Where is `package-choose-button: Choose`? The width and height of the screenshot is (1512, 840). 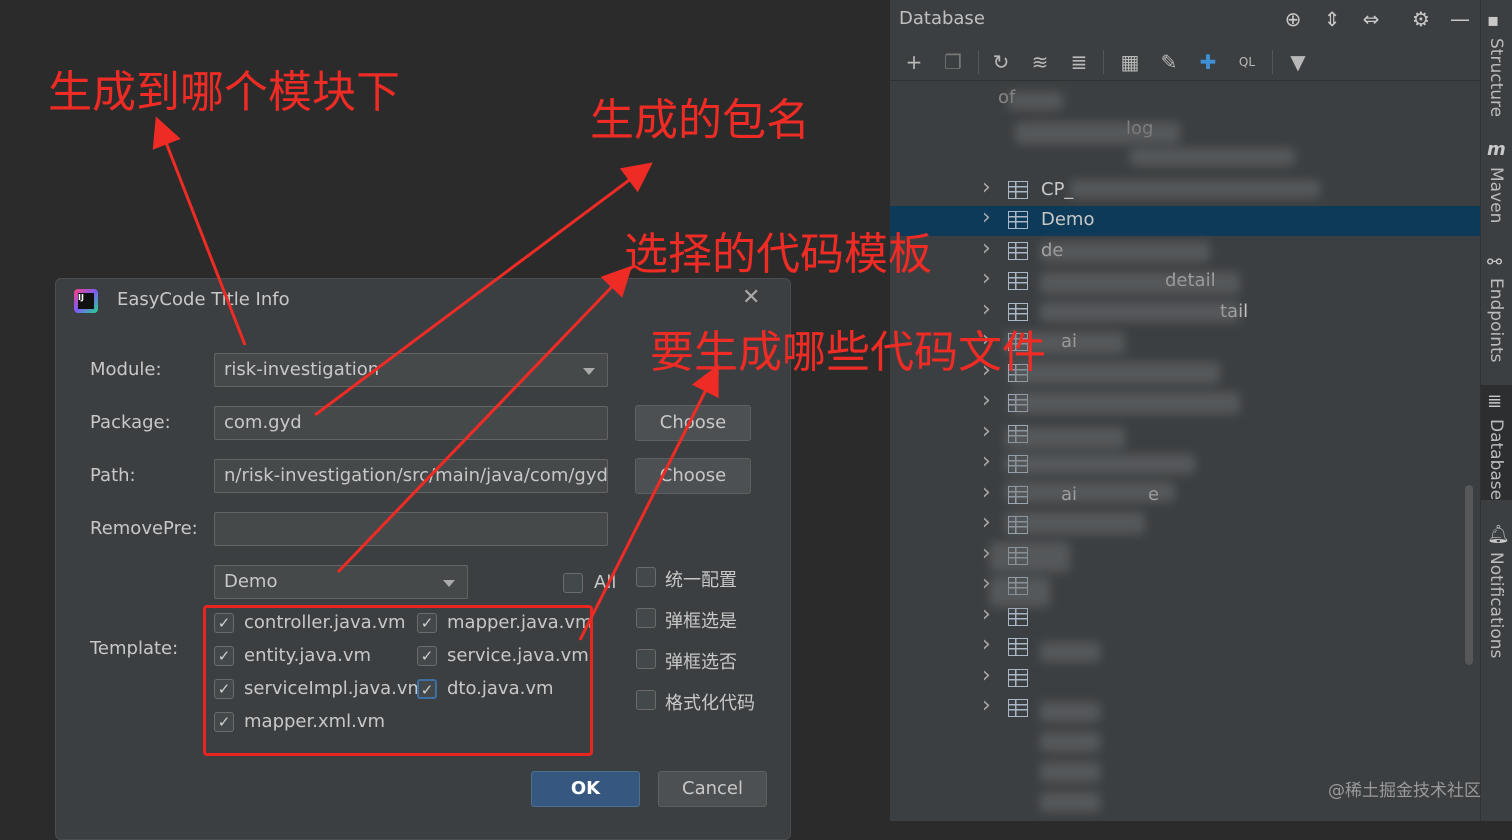
package-choose-button: Choose is located at coordinates (693, 423).